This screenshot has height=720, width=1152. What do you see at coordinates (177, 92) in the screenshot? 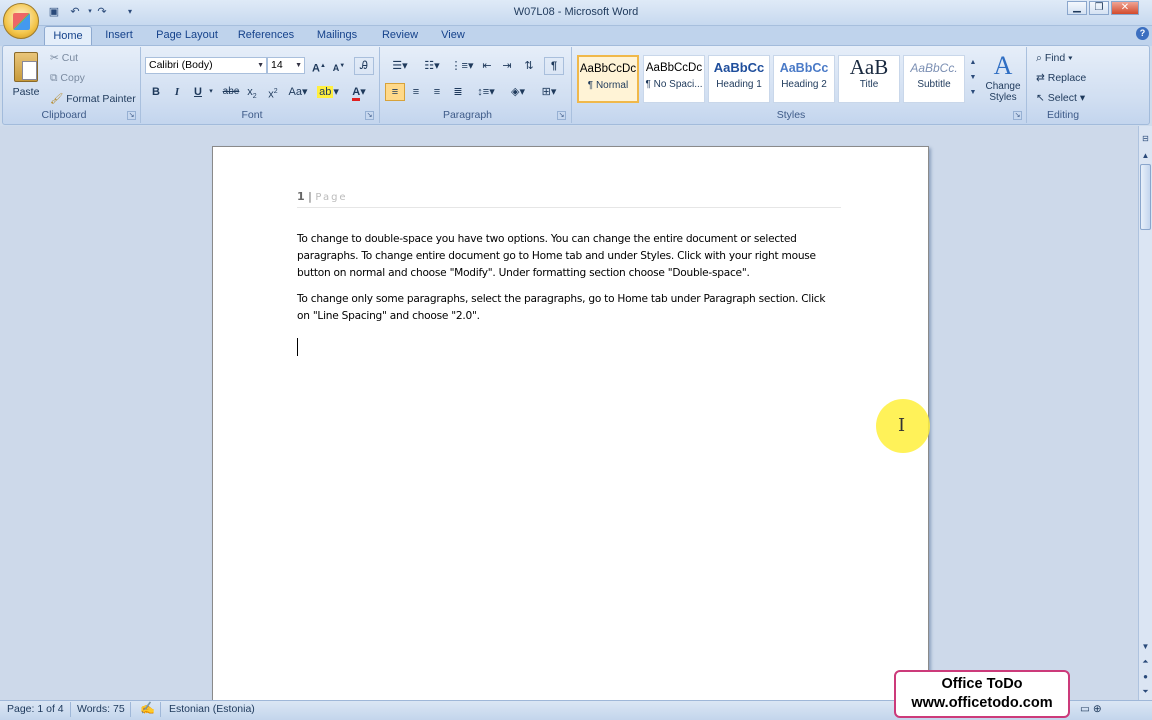
I see `italic-button: I` at bounding box center [177, 92].